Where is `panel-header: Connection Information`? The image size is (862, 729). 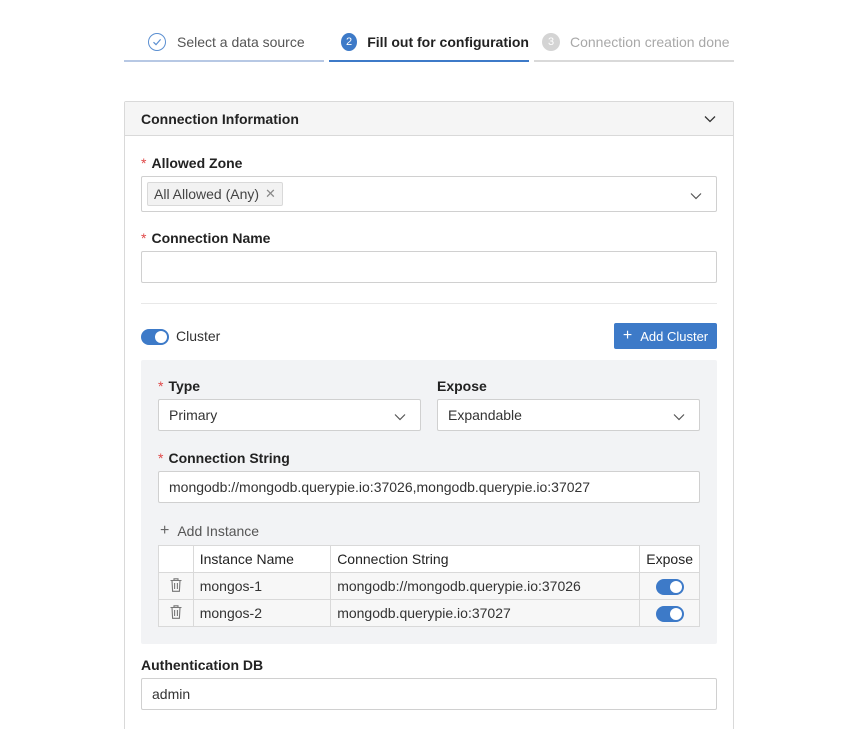
panel-header: Connection Information is located at coordinates (429, 119).